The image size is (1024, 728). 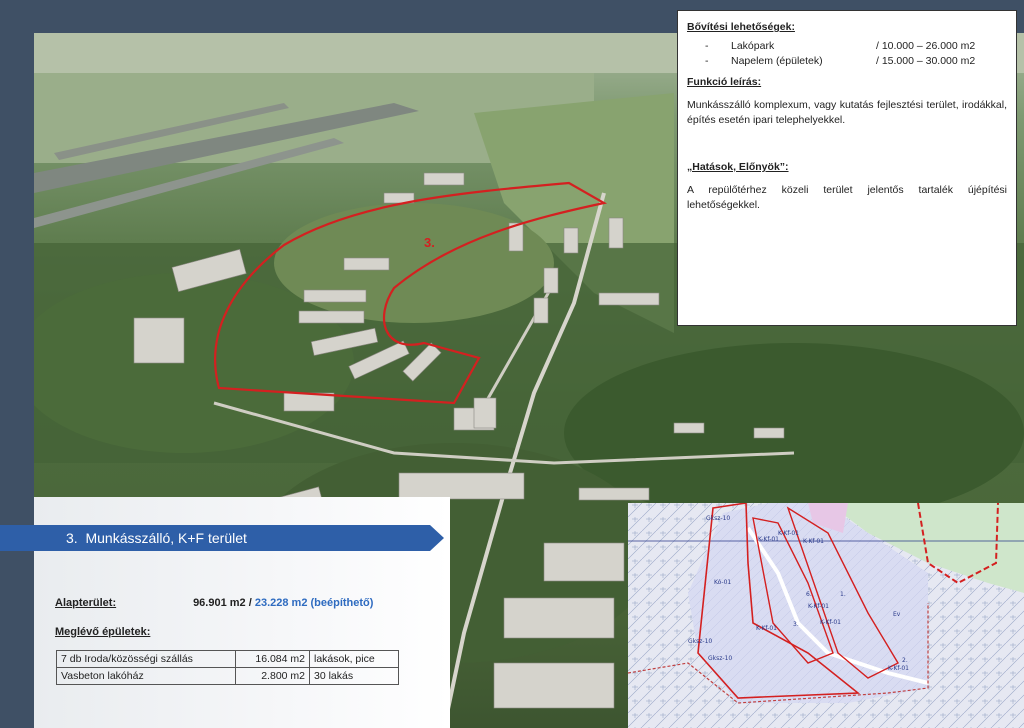 I want to click on expansion-heading: Bővítési lehetőségek:, so click(x=741, y=27).